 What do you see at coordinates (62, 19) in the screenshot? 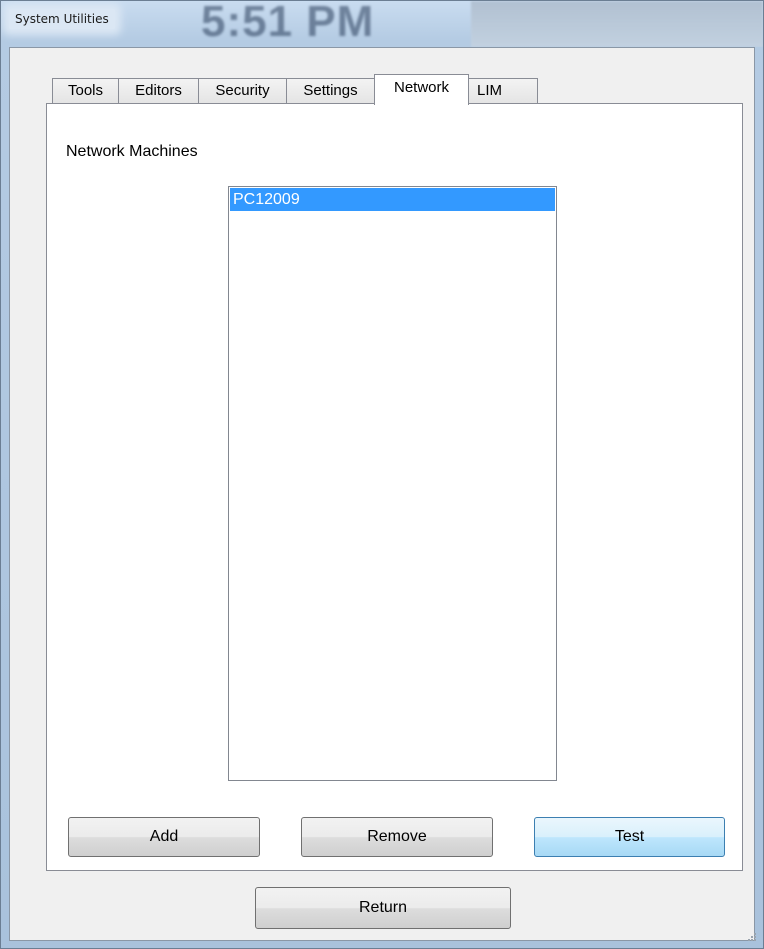
I see `window-title: System Utilities` at bounding box center [62, 19].